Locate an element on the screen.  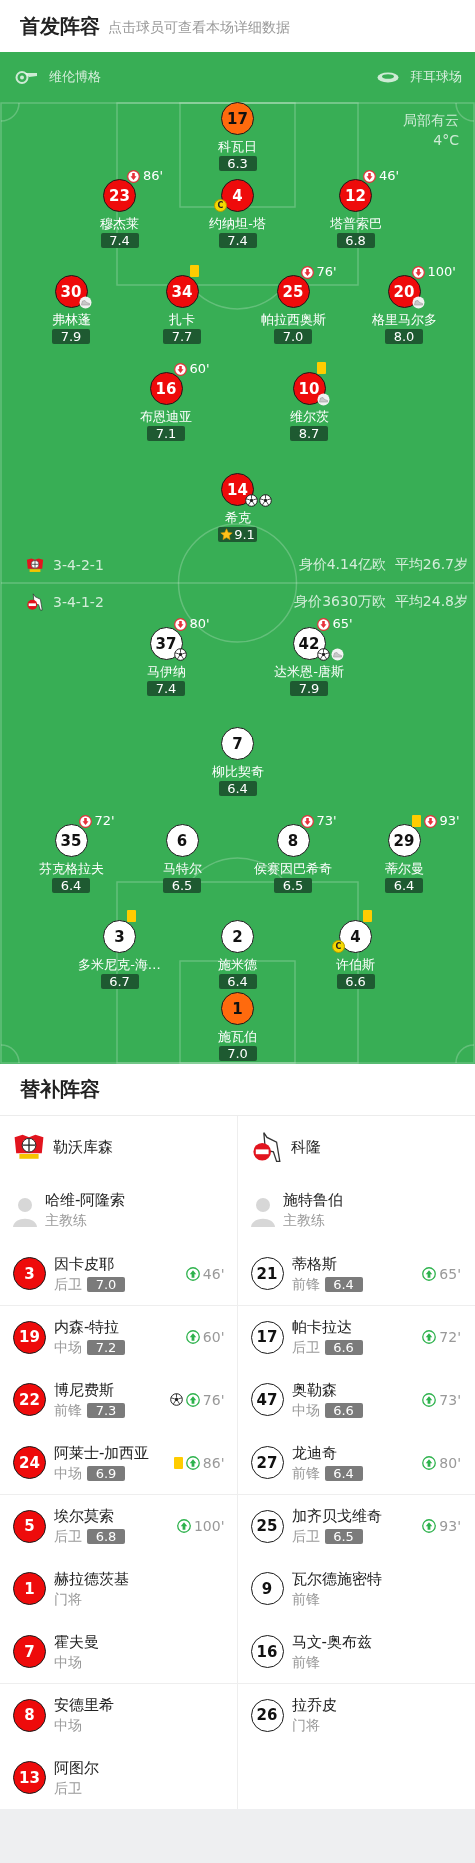
section-title: 首发阵容 is located at coordinates (60, 26).